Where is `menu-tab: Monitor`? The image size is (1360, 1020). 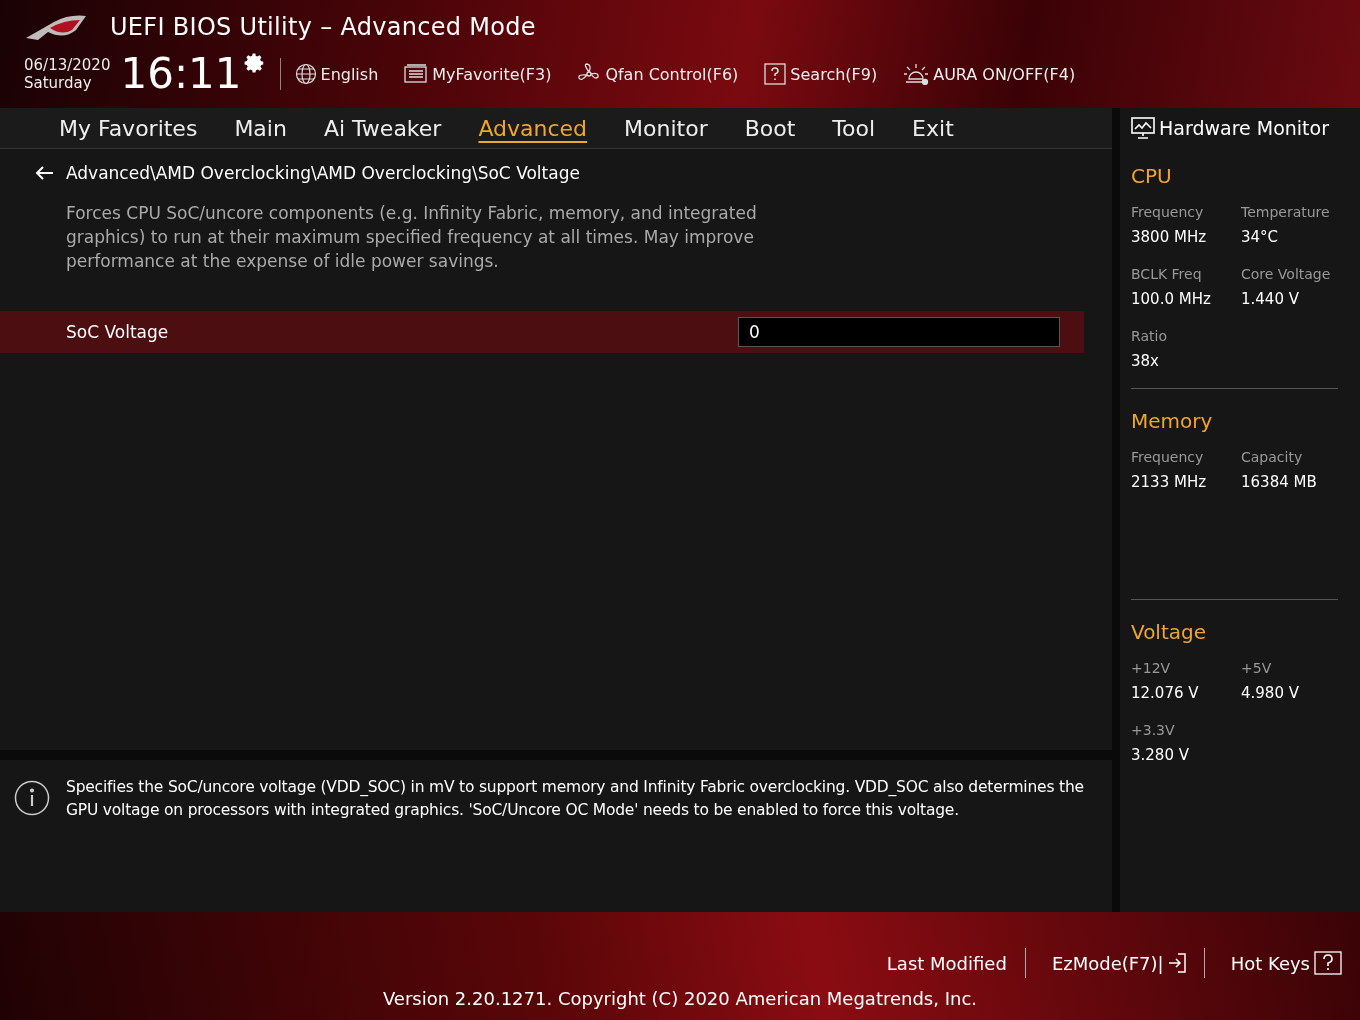 menu-tab: Monitor is located at coordinates (666, 128).